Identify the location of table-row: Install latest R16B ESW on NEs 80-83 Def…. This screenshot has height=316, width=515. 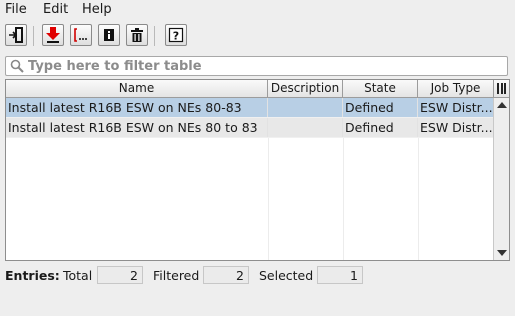
(249, 108).